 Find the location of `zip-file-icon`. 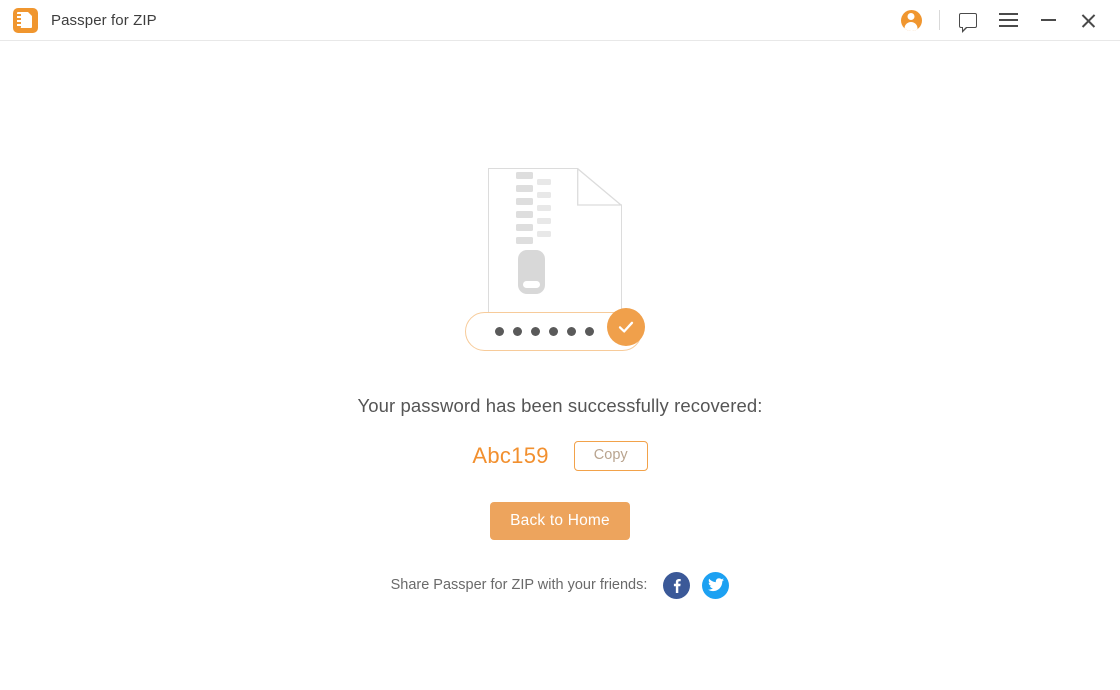

zip-file-icon is located at coordinates (25, 20).